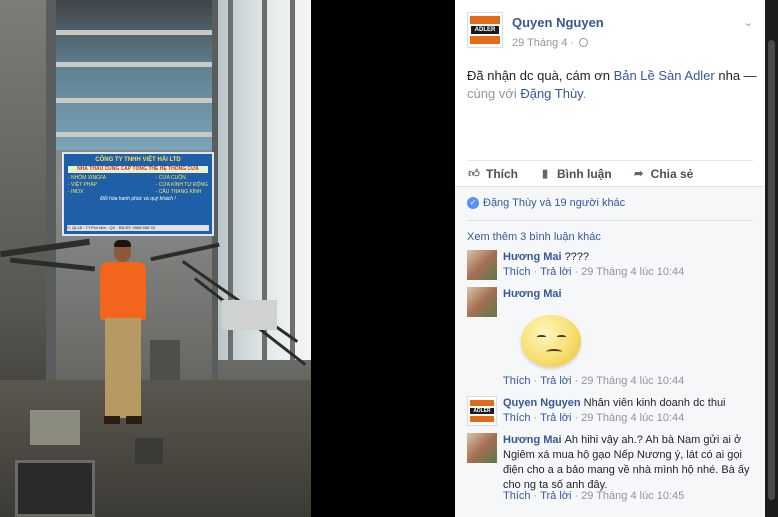 This screenshot has width=778, height=517. What do you see at coordinates (292, 180) in the screenshot?
I see `window-frame` at bounding box center [292, 180].